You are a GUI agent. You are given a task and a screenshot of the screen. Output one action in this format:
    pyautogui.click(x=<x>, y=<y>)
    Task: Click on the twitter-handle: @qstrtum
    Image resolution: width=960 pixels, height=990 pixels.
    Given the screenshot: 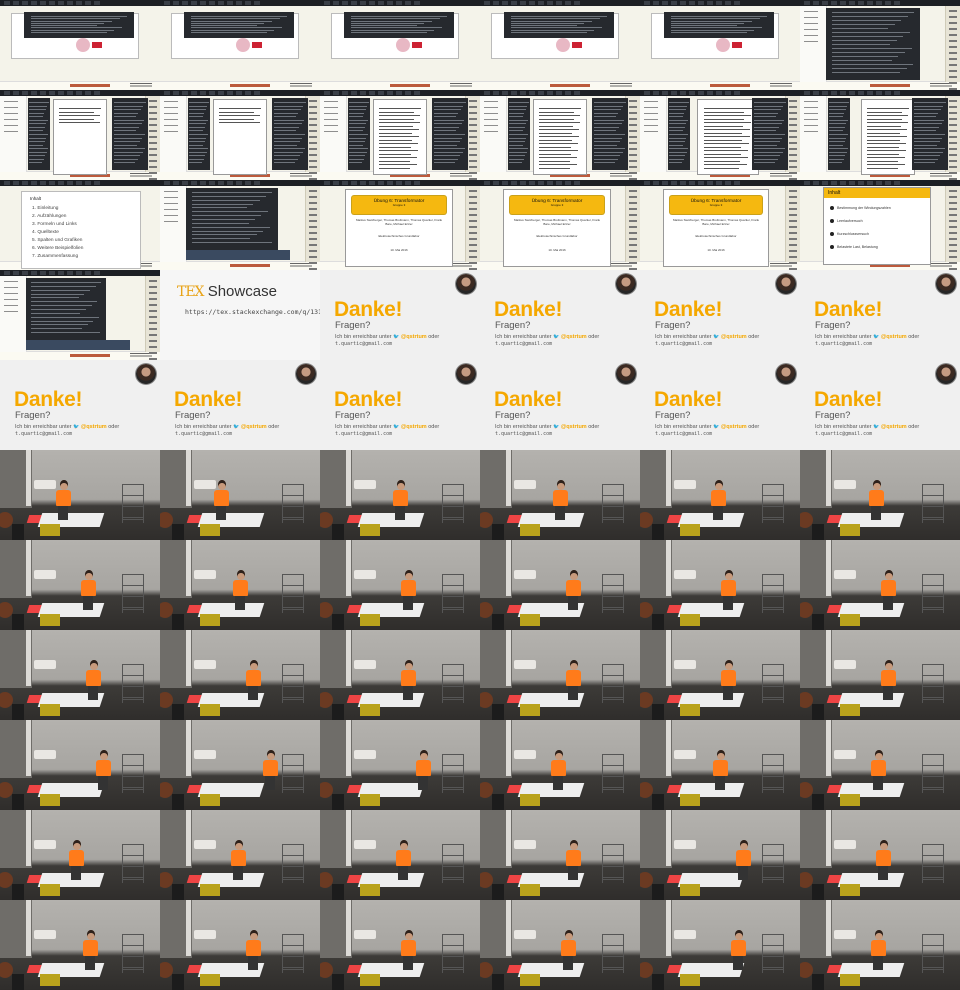 What is the action you would take?
    pyautogui.click(x=733, y=337)
    